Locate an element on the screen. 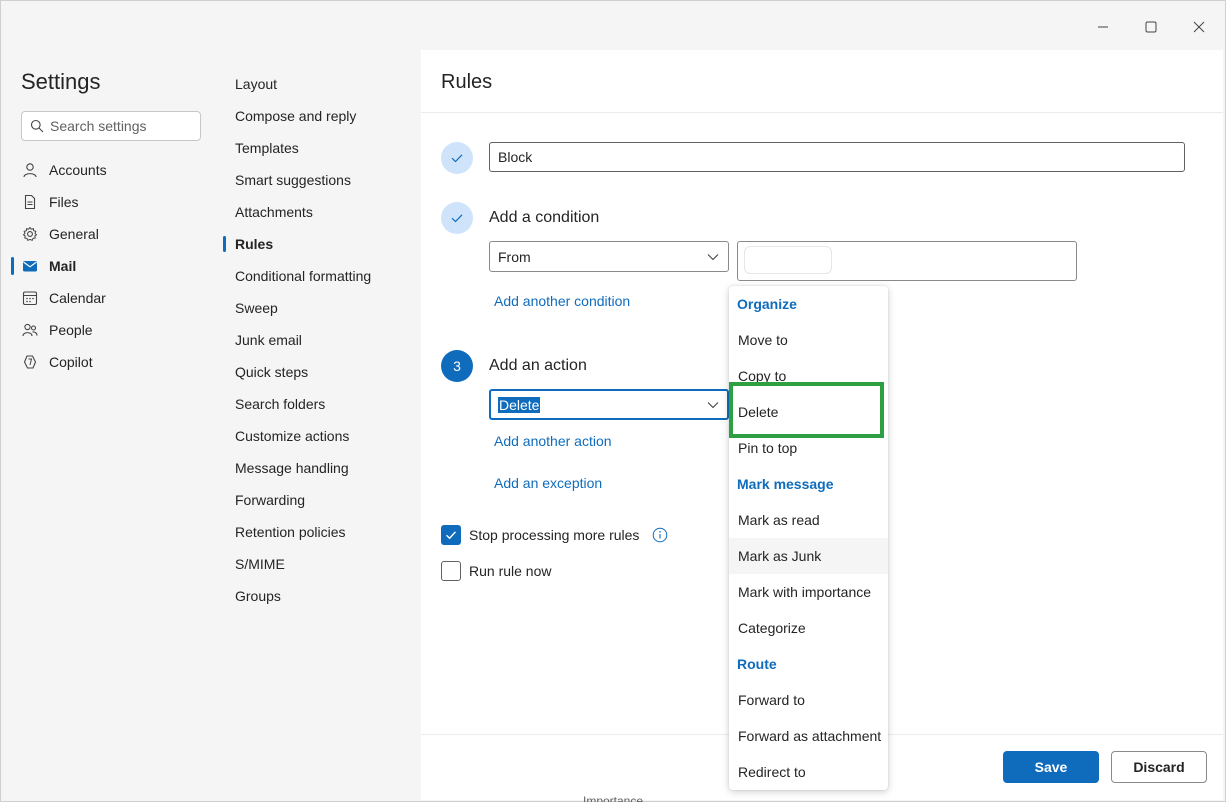 The width and height of the screenshot is (1226, 802). title-bar is located at coordinates (613, 25).